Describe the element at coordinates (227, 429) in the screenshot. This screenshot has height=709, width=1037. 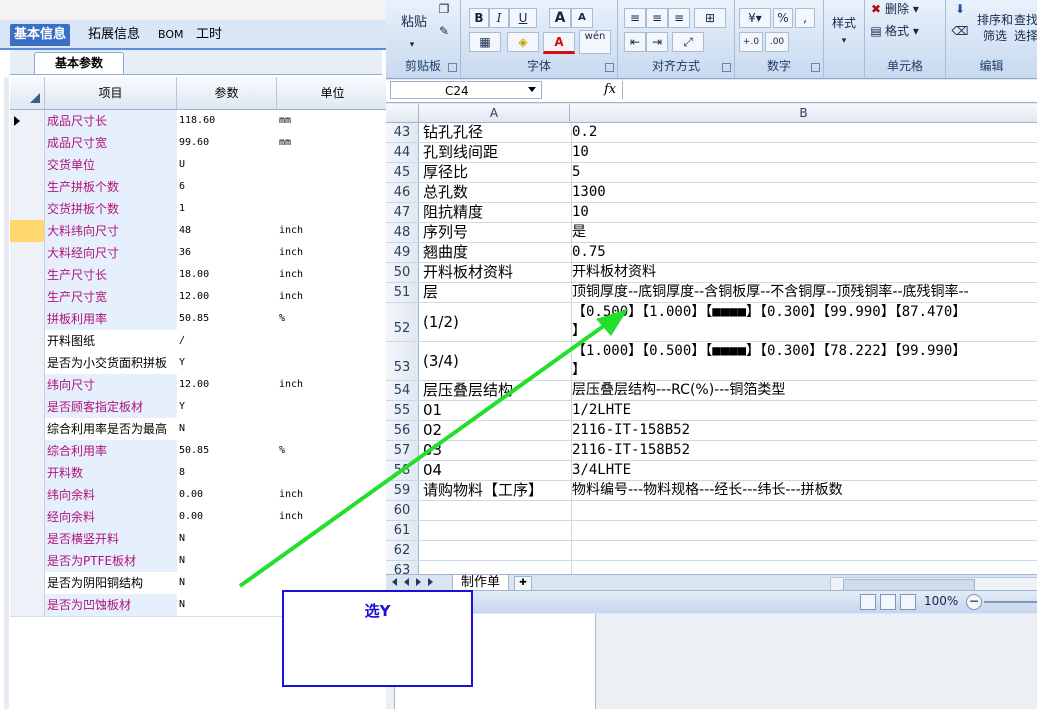
I see `param-value-cell: N` at that location.